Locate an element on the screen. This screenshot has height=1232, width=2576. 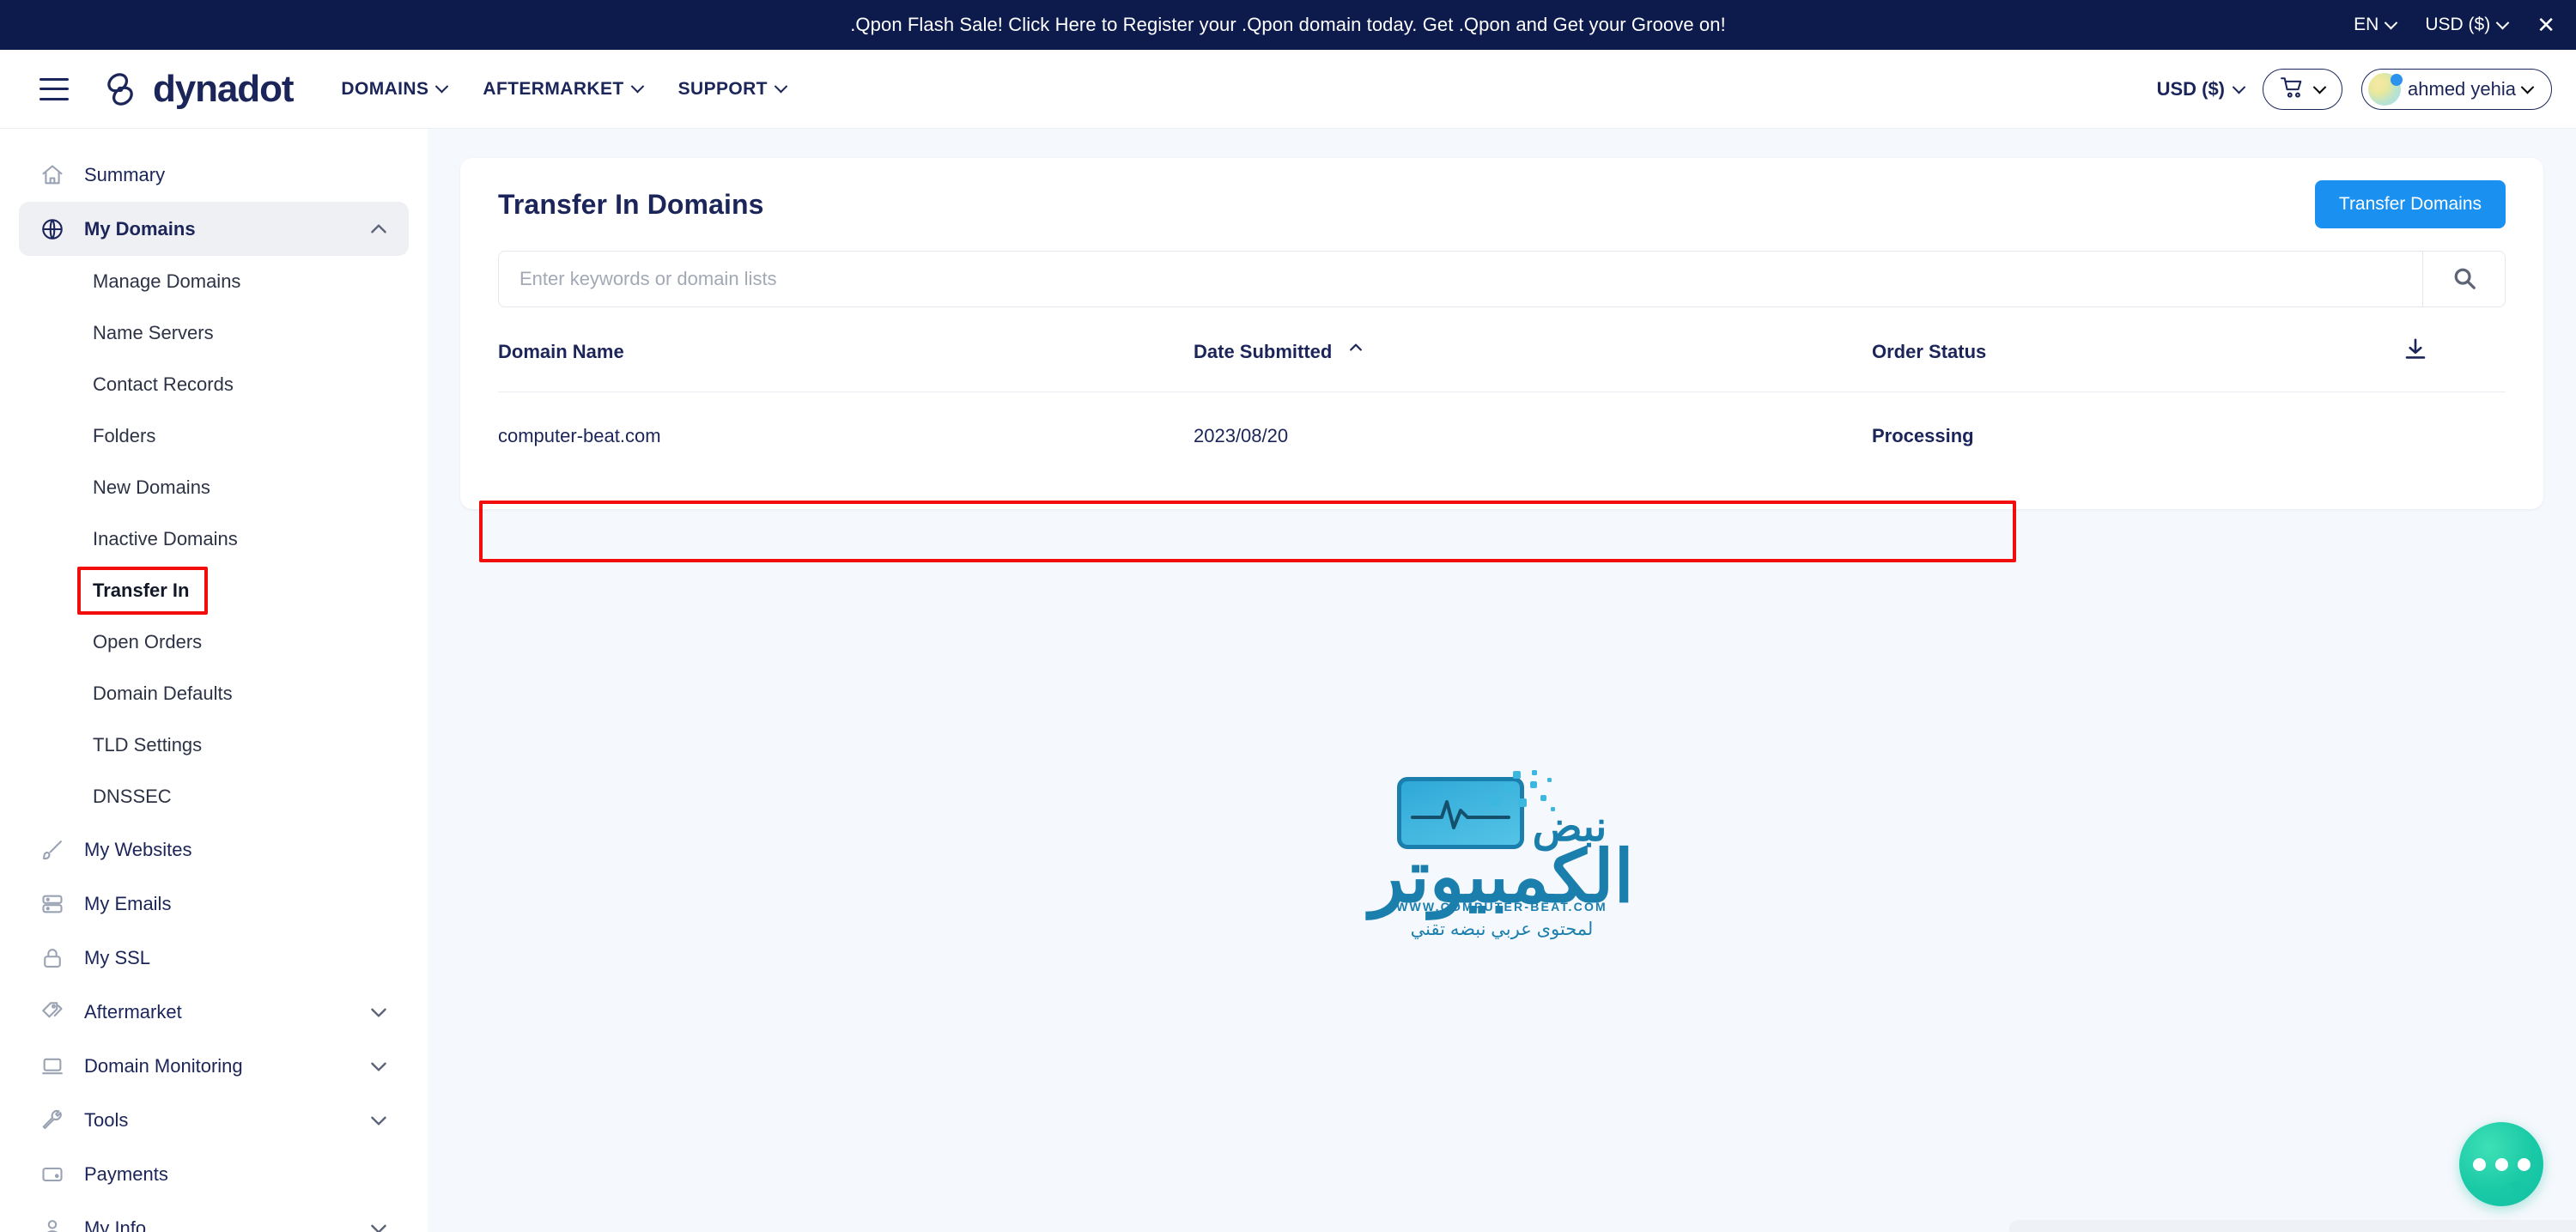
brand-name: dynadot is located at coordinates (224, 88).